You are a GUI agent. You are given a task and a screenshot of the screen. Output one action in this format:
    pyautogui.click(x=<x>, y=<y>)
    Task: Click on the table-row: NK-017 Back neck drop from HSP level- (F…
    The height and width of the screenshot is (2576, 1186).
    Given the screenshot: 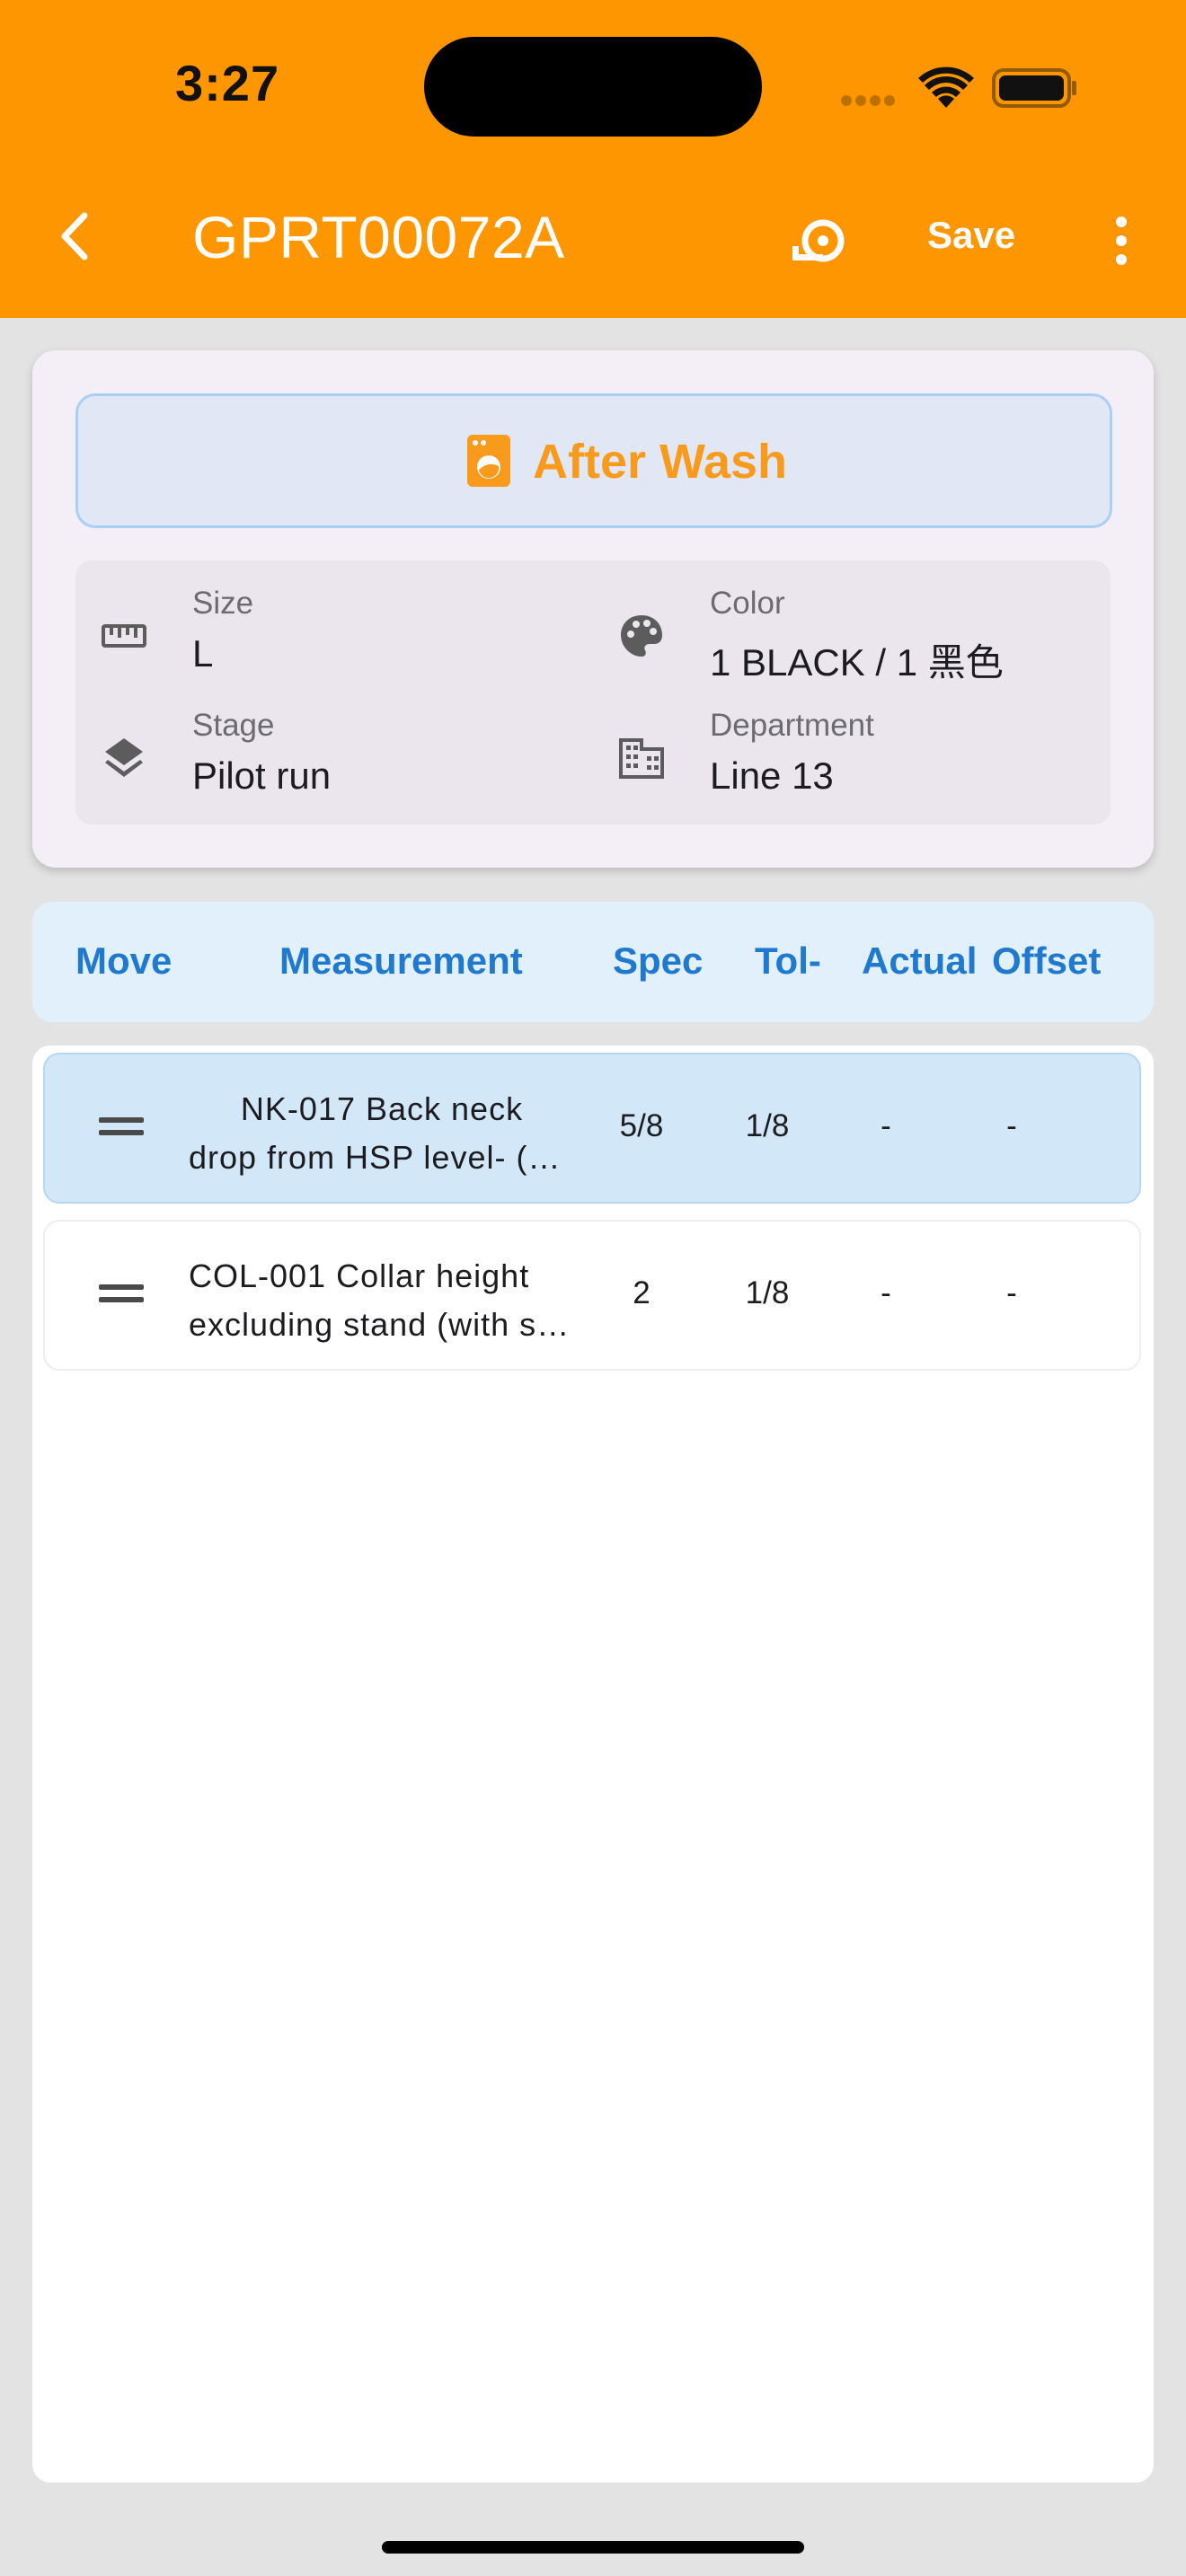 What is the action you would take?
    pyautogui.click(x=592, y=1128)
    